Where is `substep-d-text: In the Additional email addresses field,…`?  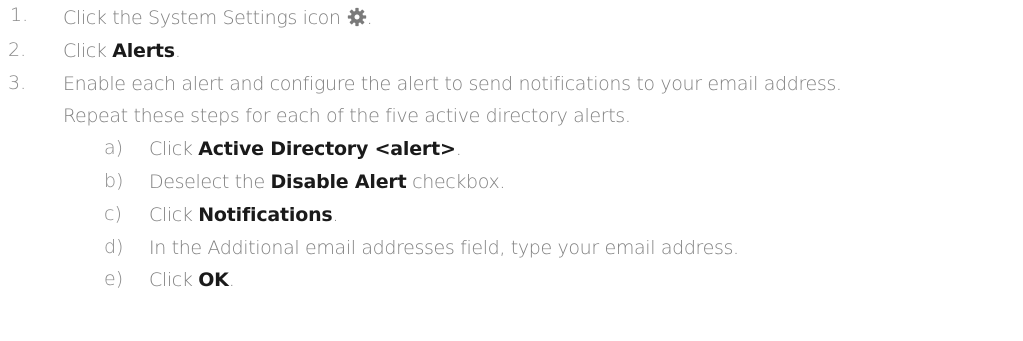 substep-d-text: In the Additional email addresses field,… is located at coordinates (444, 248).